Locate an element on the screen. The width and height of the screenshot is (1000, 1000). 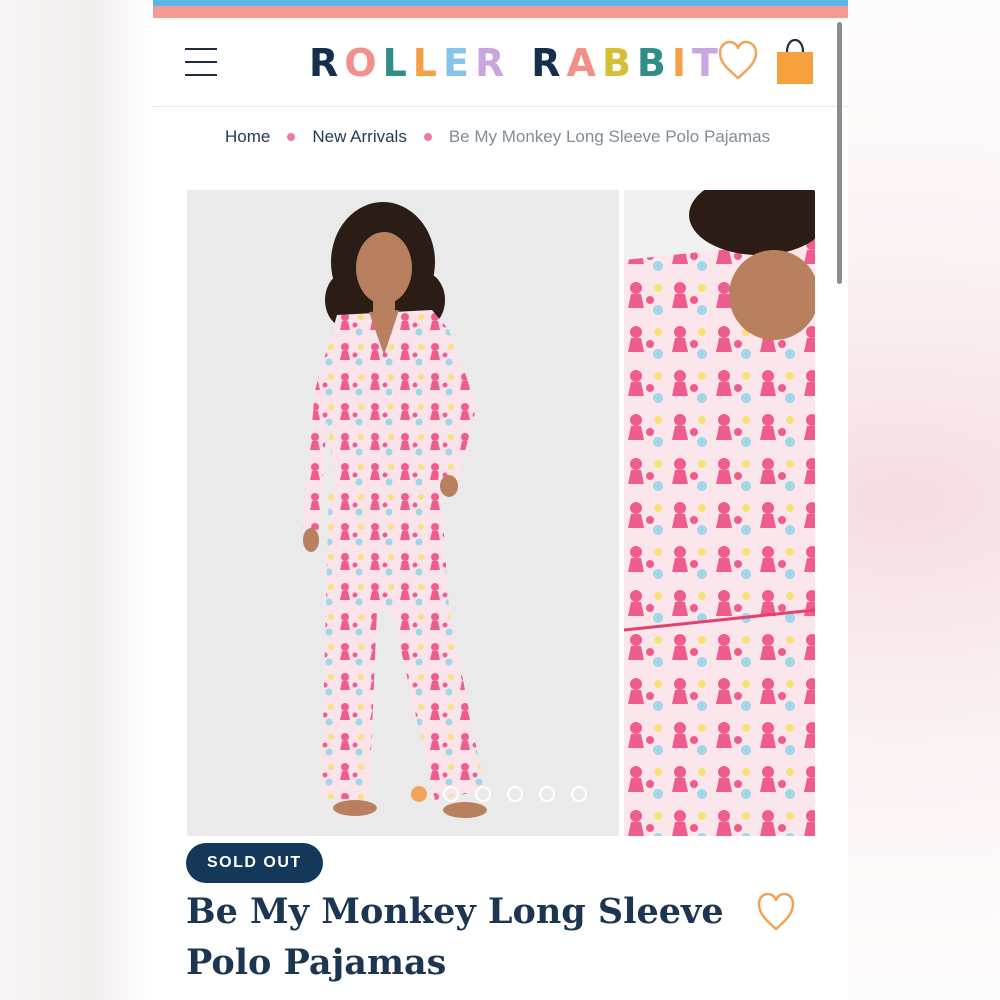
logo-letter: E is located at coordinates (456, 63).